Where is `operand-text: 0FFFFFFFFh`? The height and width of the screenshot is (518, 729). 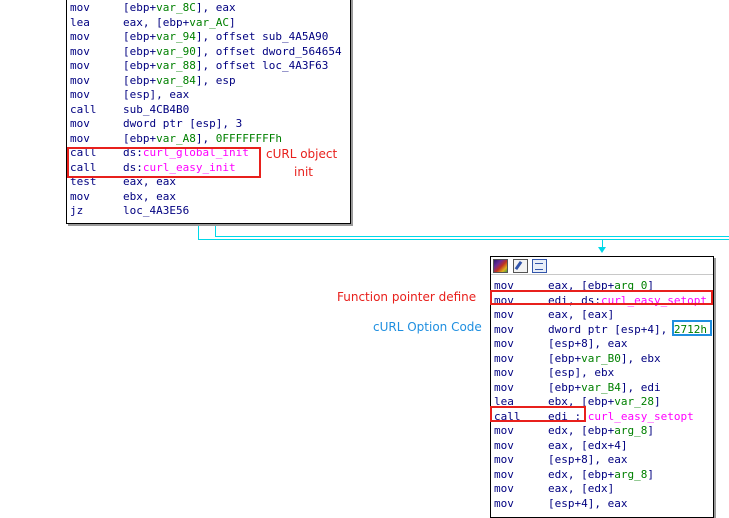 operand-text: 0FFFFFFFFh is located at coordinates (249, 138).